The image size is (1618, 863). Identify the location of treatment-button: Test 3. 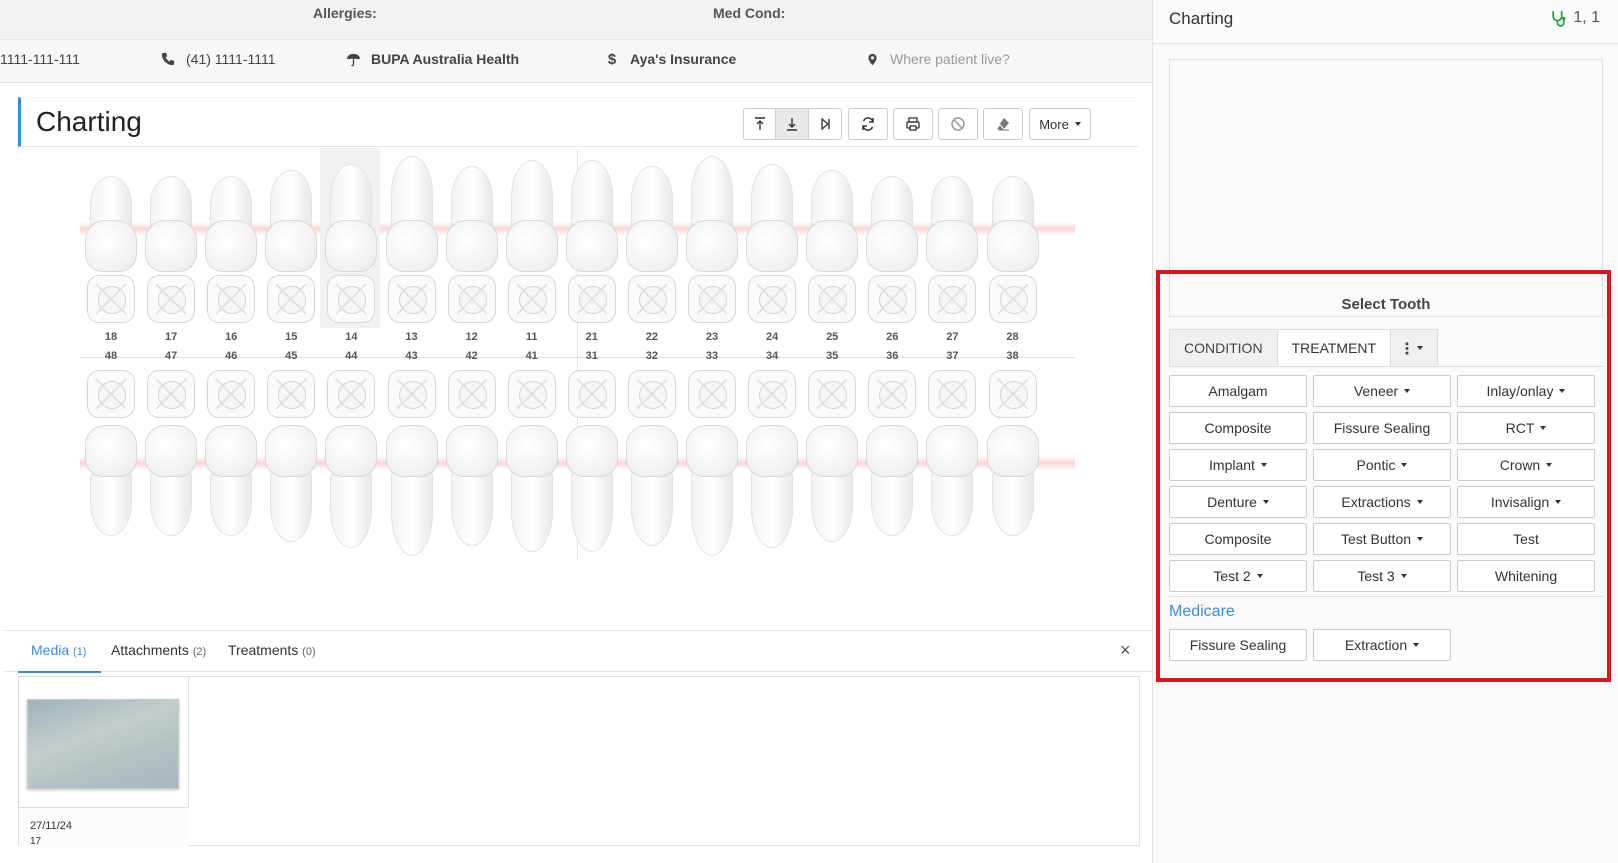
(1382, 576).